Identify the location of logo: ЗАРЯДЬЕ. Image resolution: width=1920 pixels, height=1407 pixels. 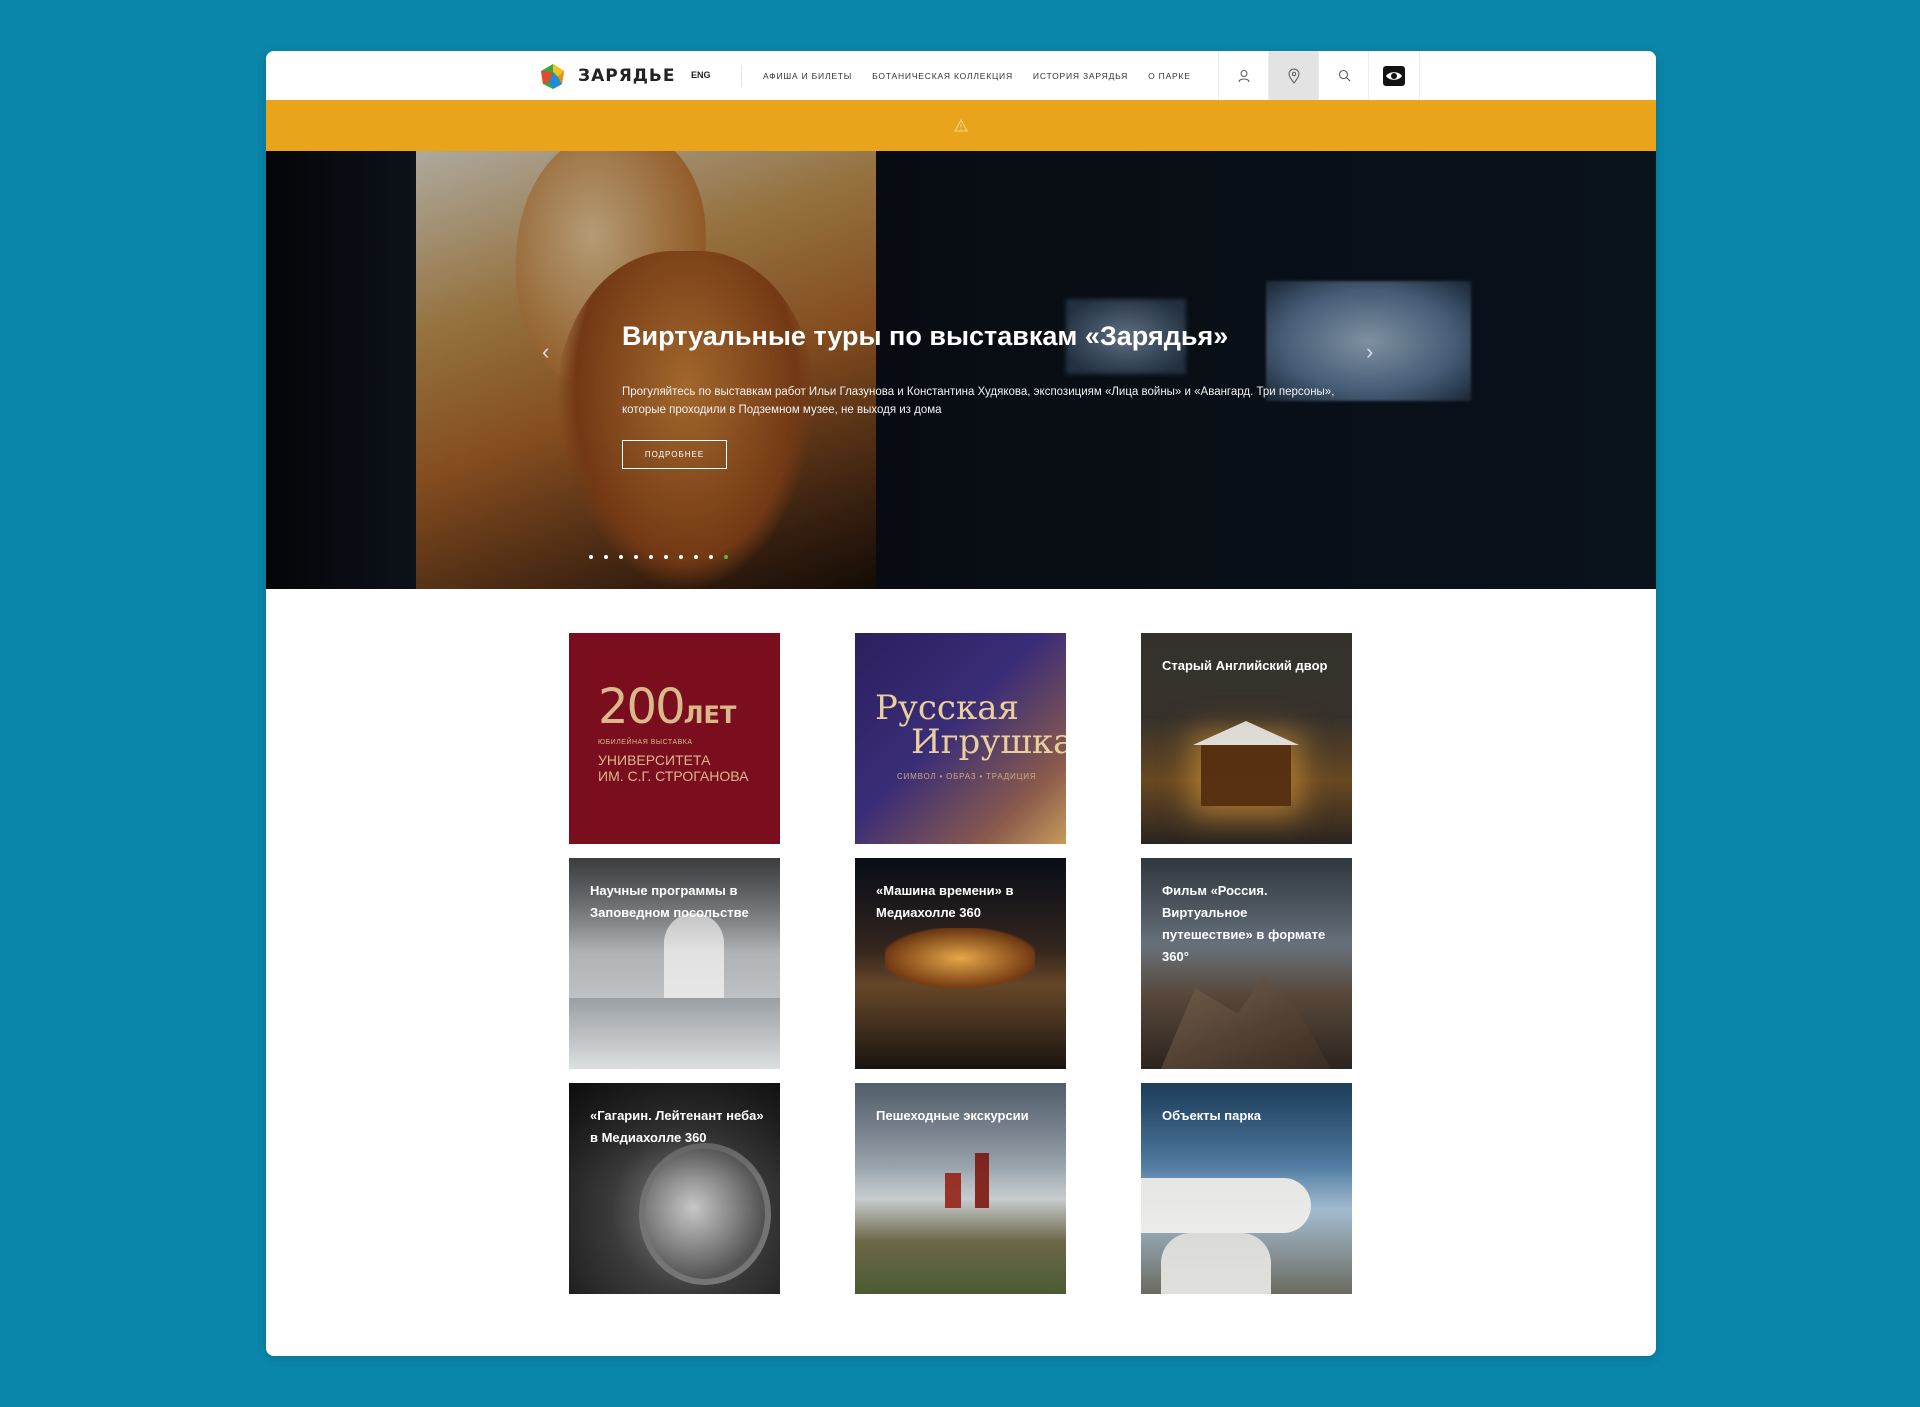
(607, 76).